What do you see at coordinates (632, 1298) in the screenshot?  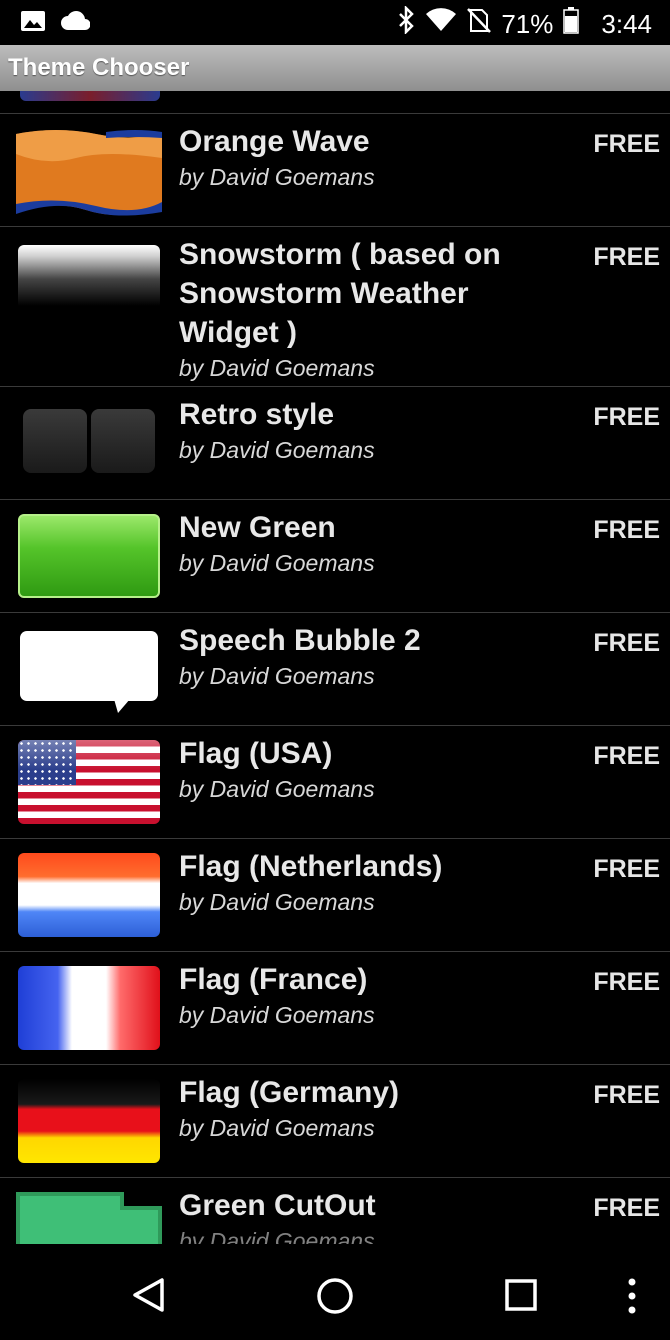 I see `overflow-menu-icon` at bounding box center [632, 1298].